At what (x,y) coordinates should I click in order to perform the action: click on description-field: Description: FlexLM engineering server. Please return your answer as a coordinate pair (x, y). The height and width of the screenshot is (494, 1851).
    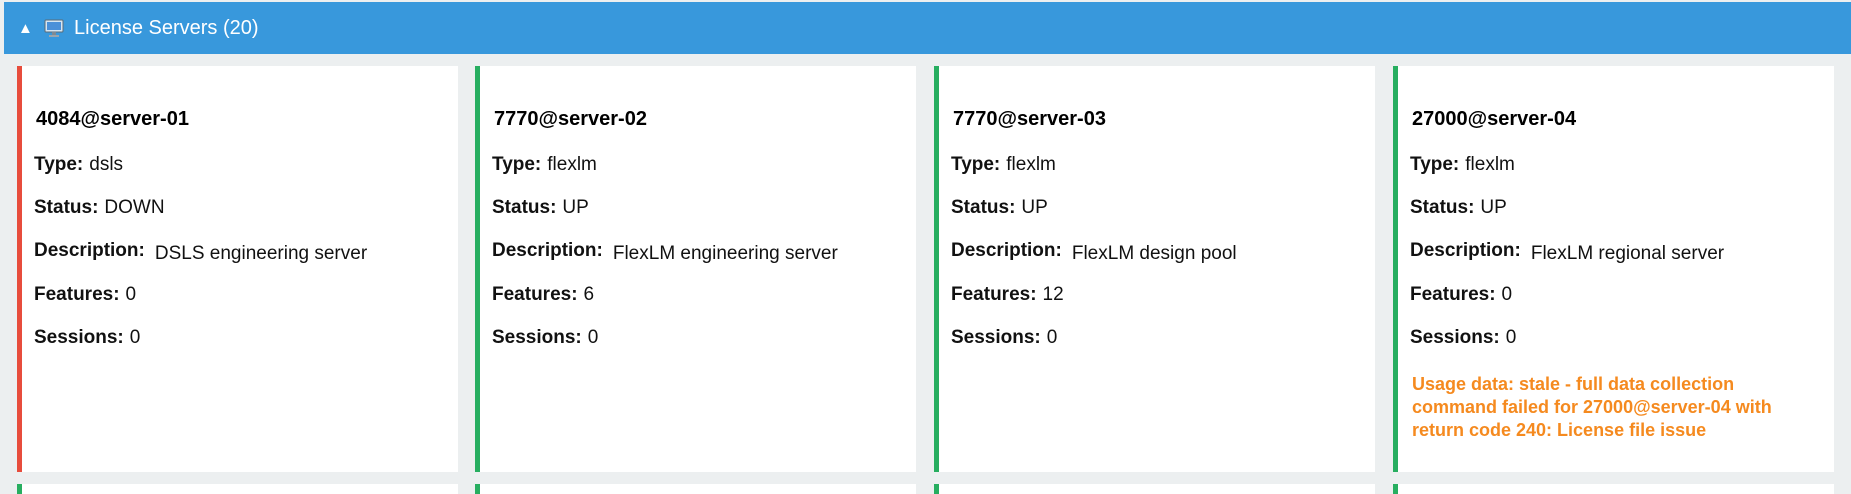
    Looking at the image, I should click on (665, 252).